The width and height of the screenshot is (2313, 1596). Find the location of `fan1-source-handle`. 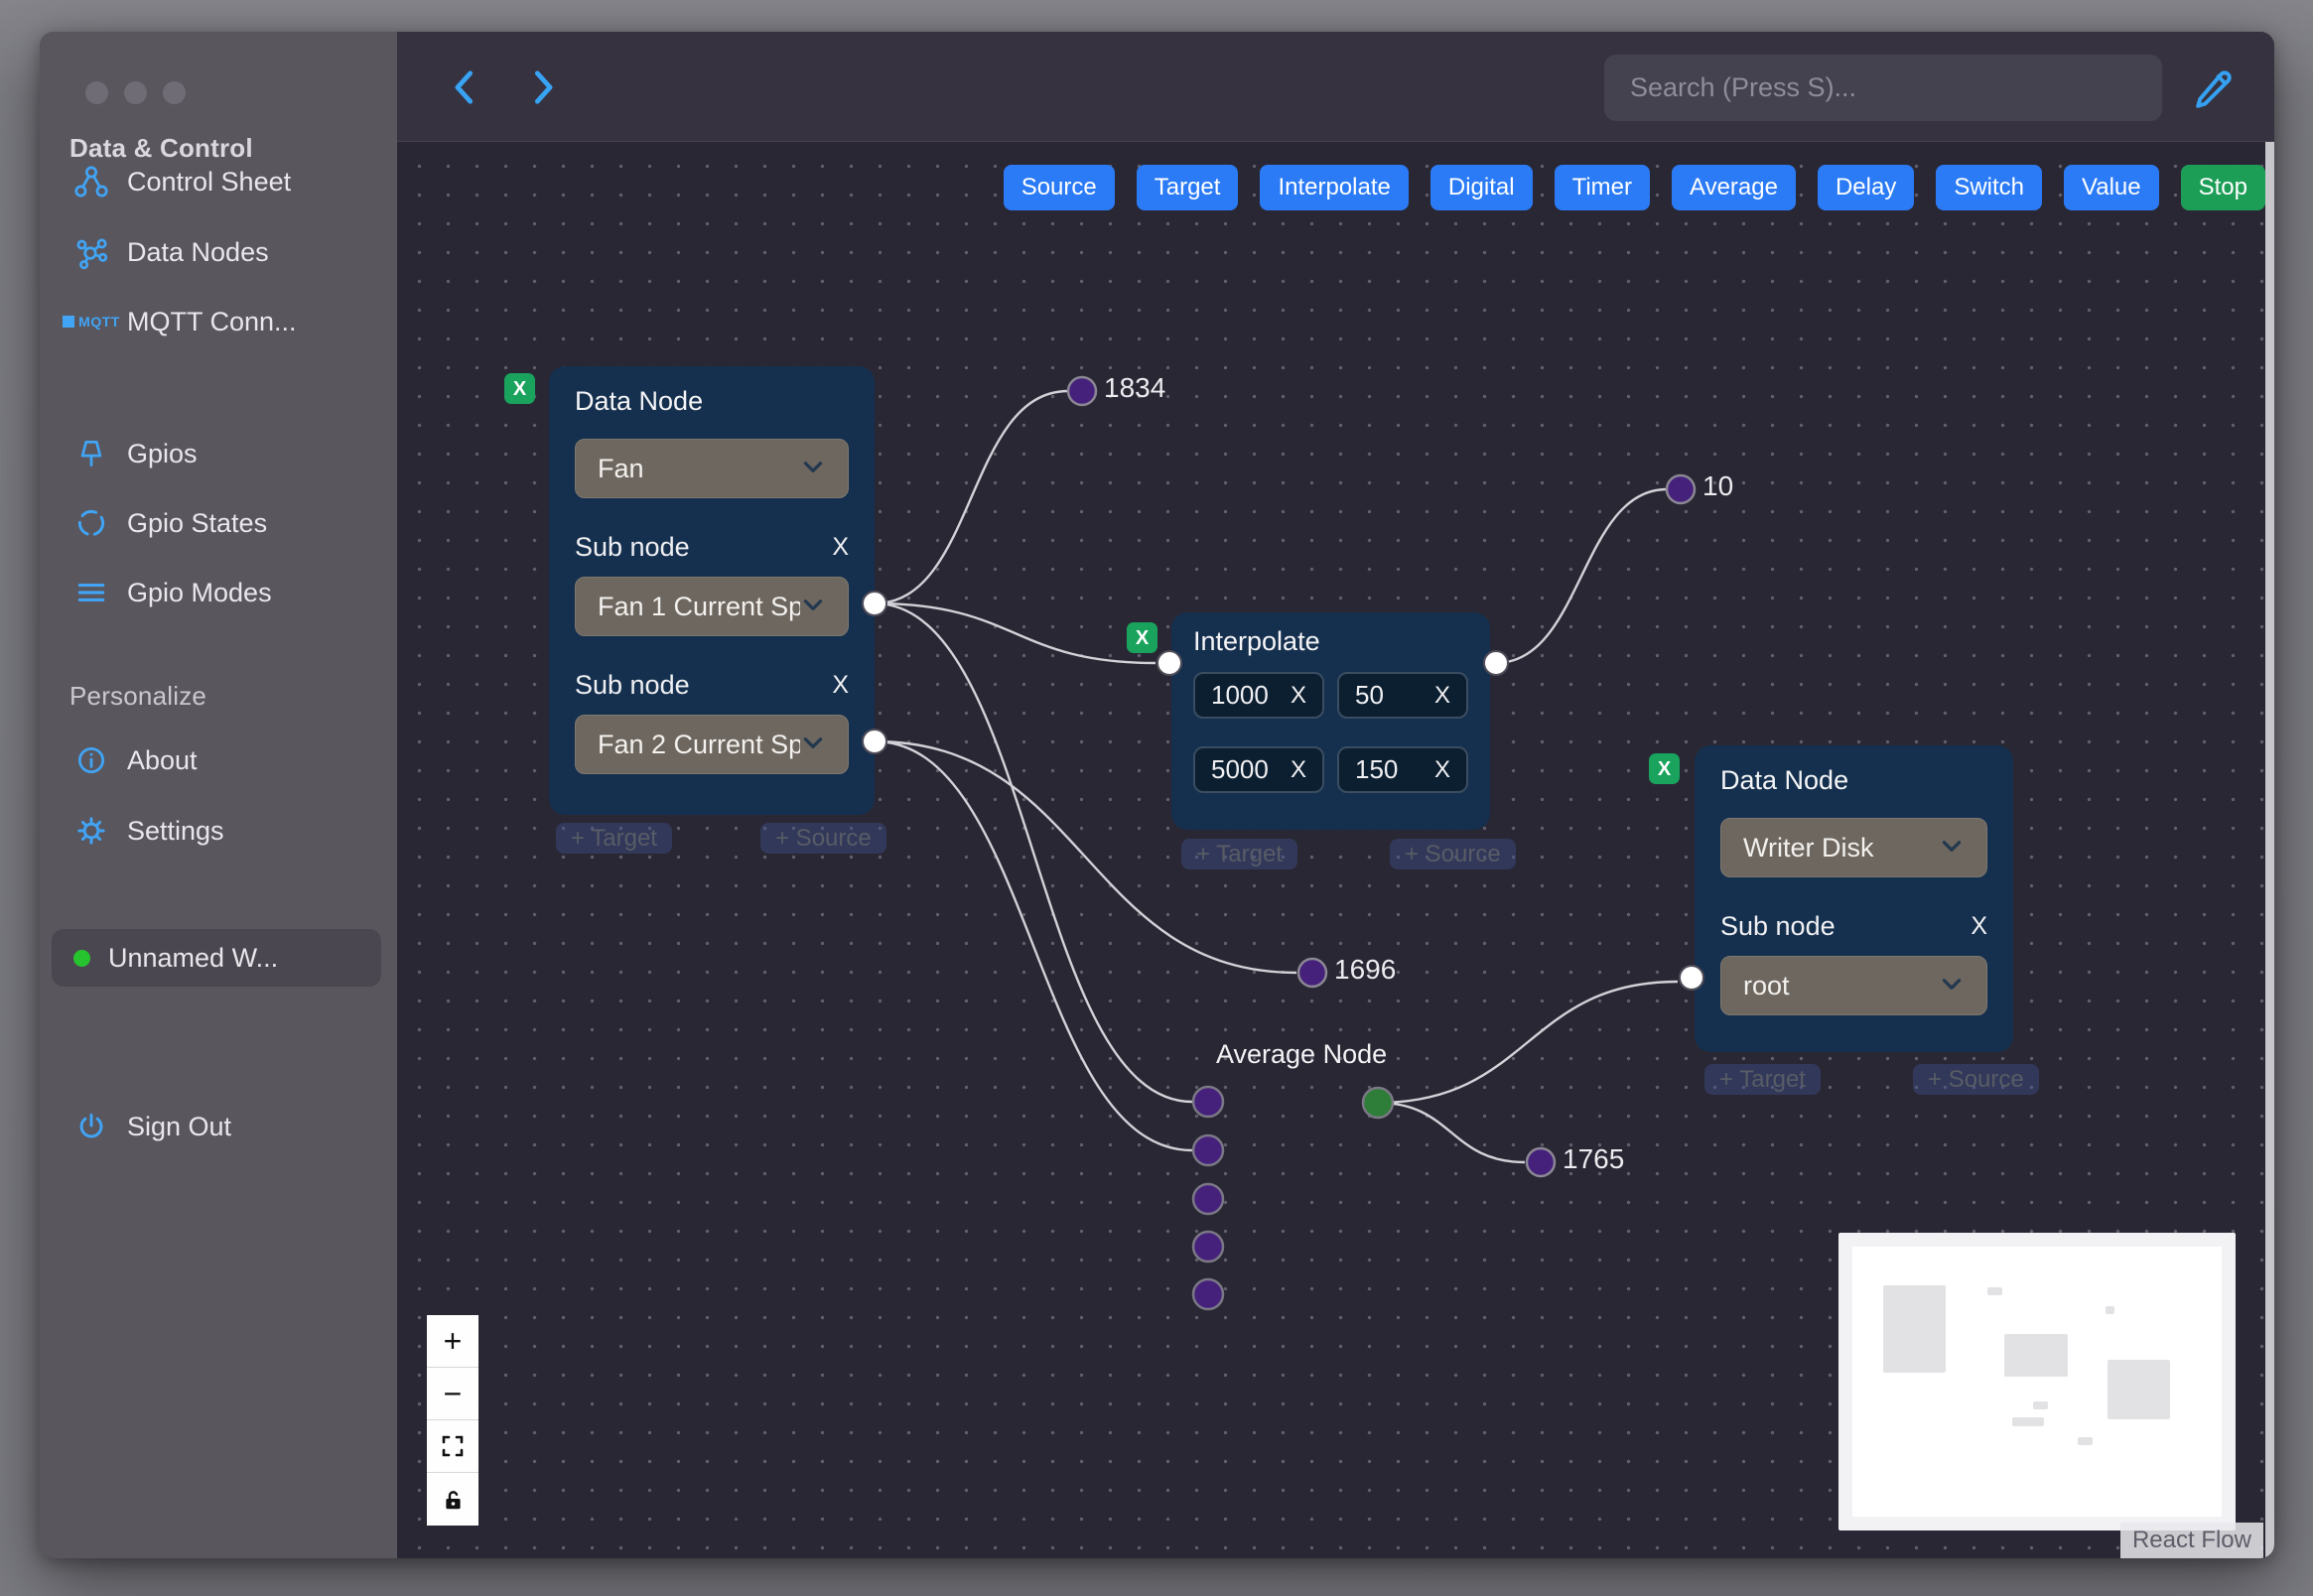

fan1-source-handle is located at coordinates (874, 603).